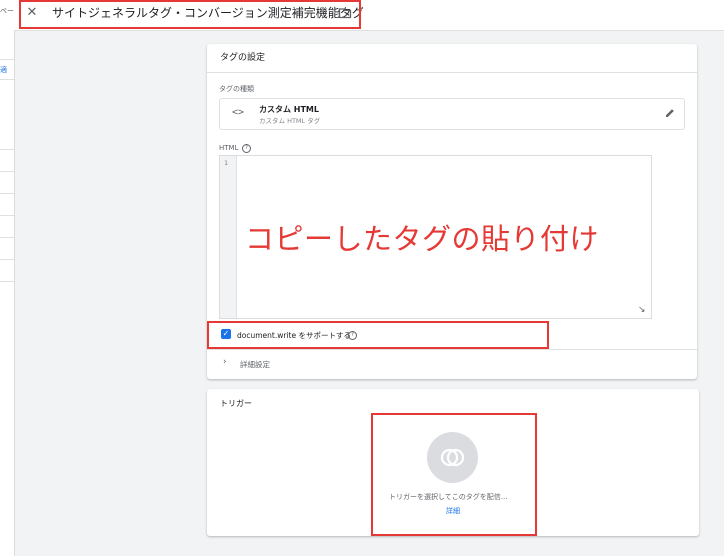  What do you see at coordinates (7, 281) in the screenshot?
I see `left-panel: ペー 適` at bounding box center [7, 281].